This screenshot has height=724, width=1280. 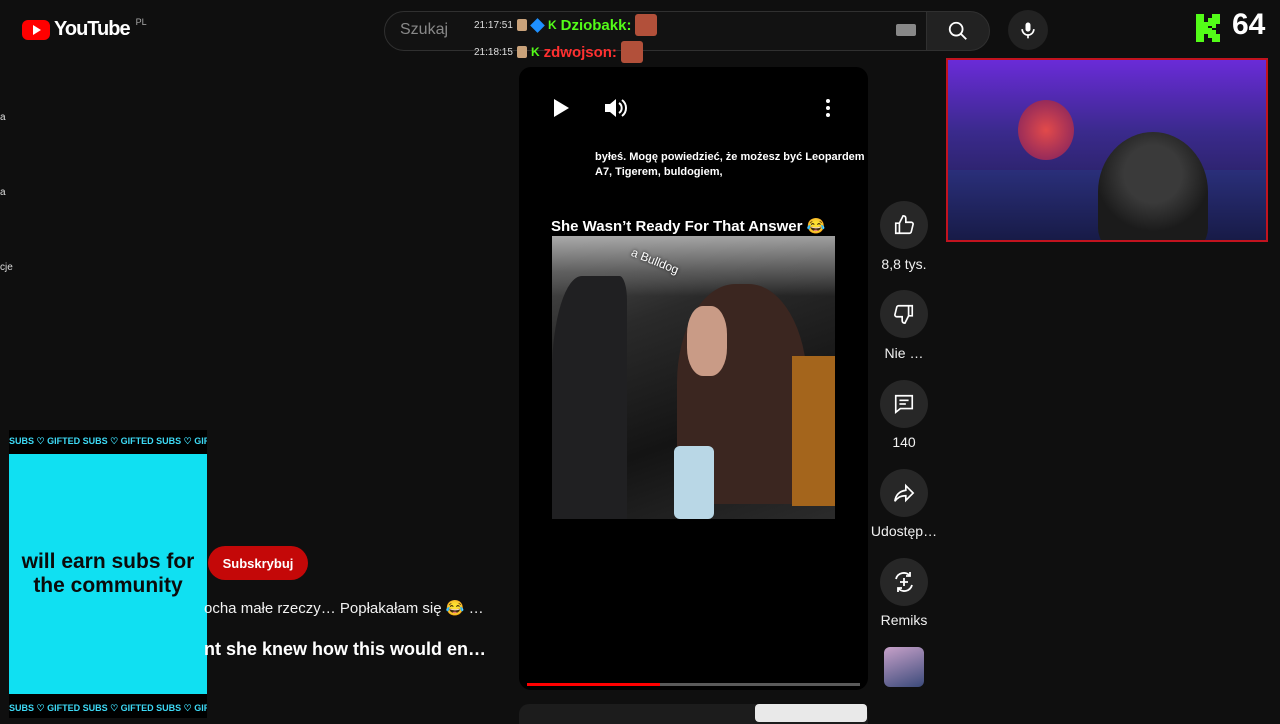 I want to click on sound-thumbnail, so click(x=904, y=667).